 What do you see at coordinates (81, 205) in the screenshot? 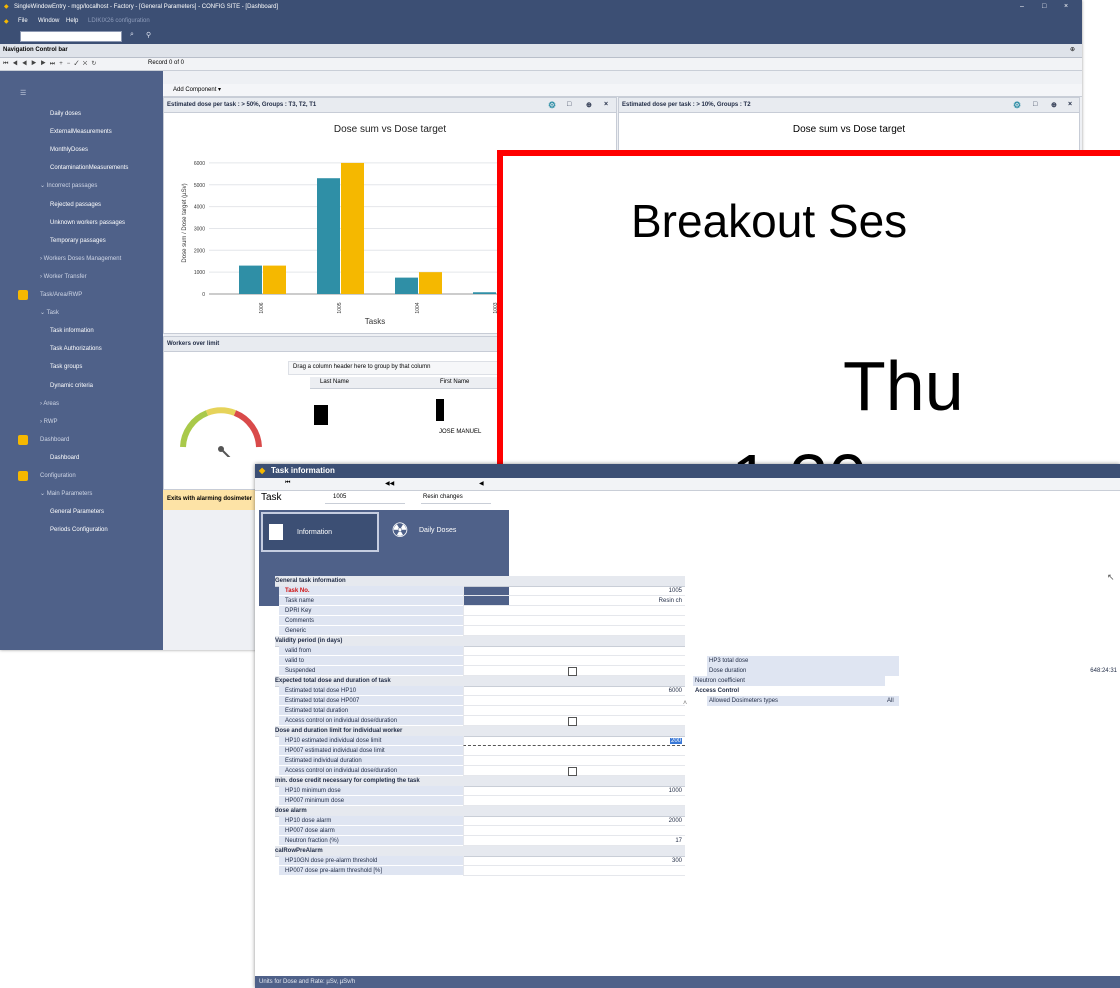
I see `sidebar-item: Rejected passages` at bounding box center [81, 205].